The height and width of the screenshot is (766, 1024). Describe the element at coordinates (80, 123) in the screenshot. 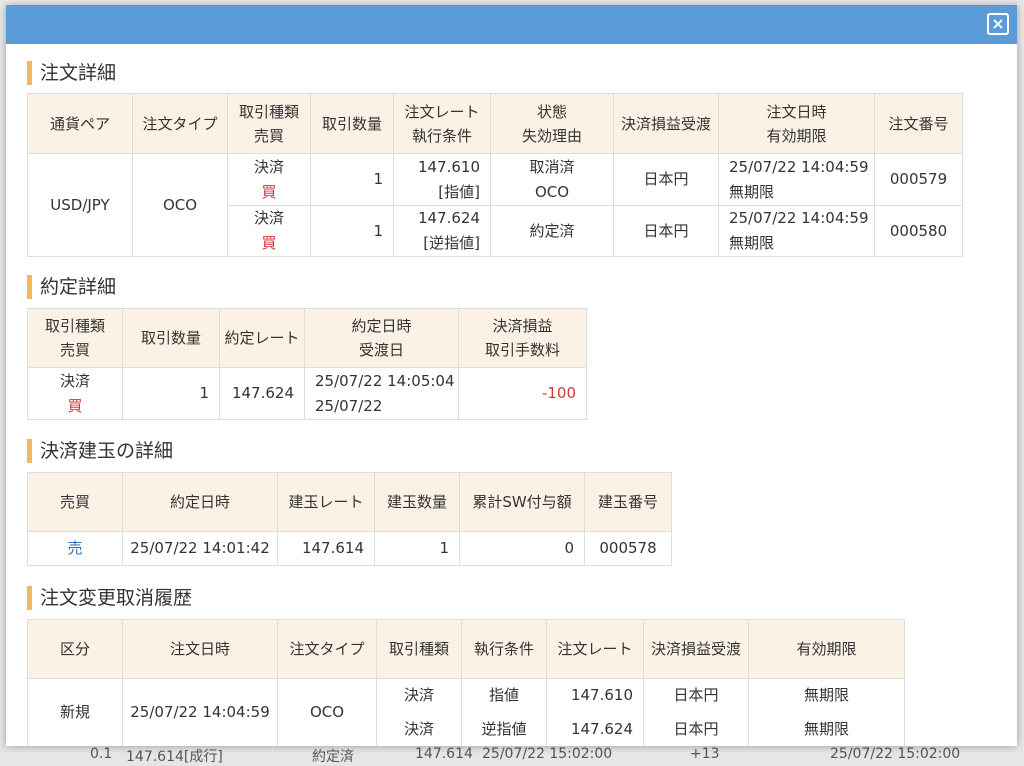

I see `col-header: 通貨ペア` at that location.